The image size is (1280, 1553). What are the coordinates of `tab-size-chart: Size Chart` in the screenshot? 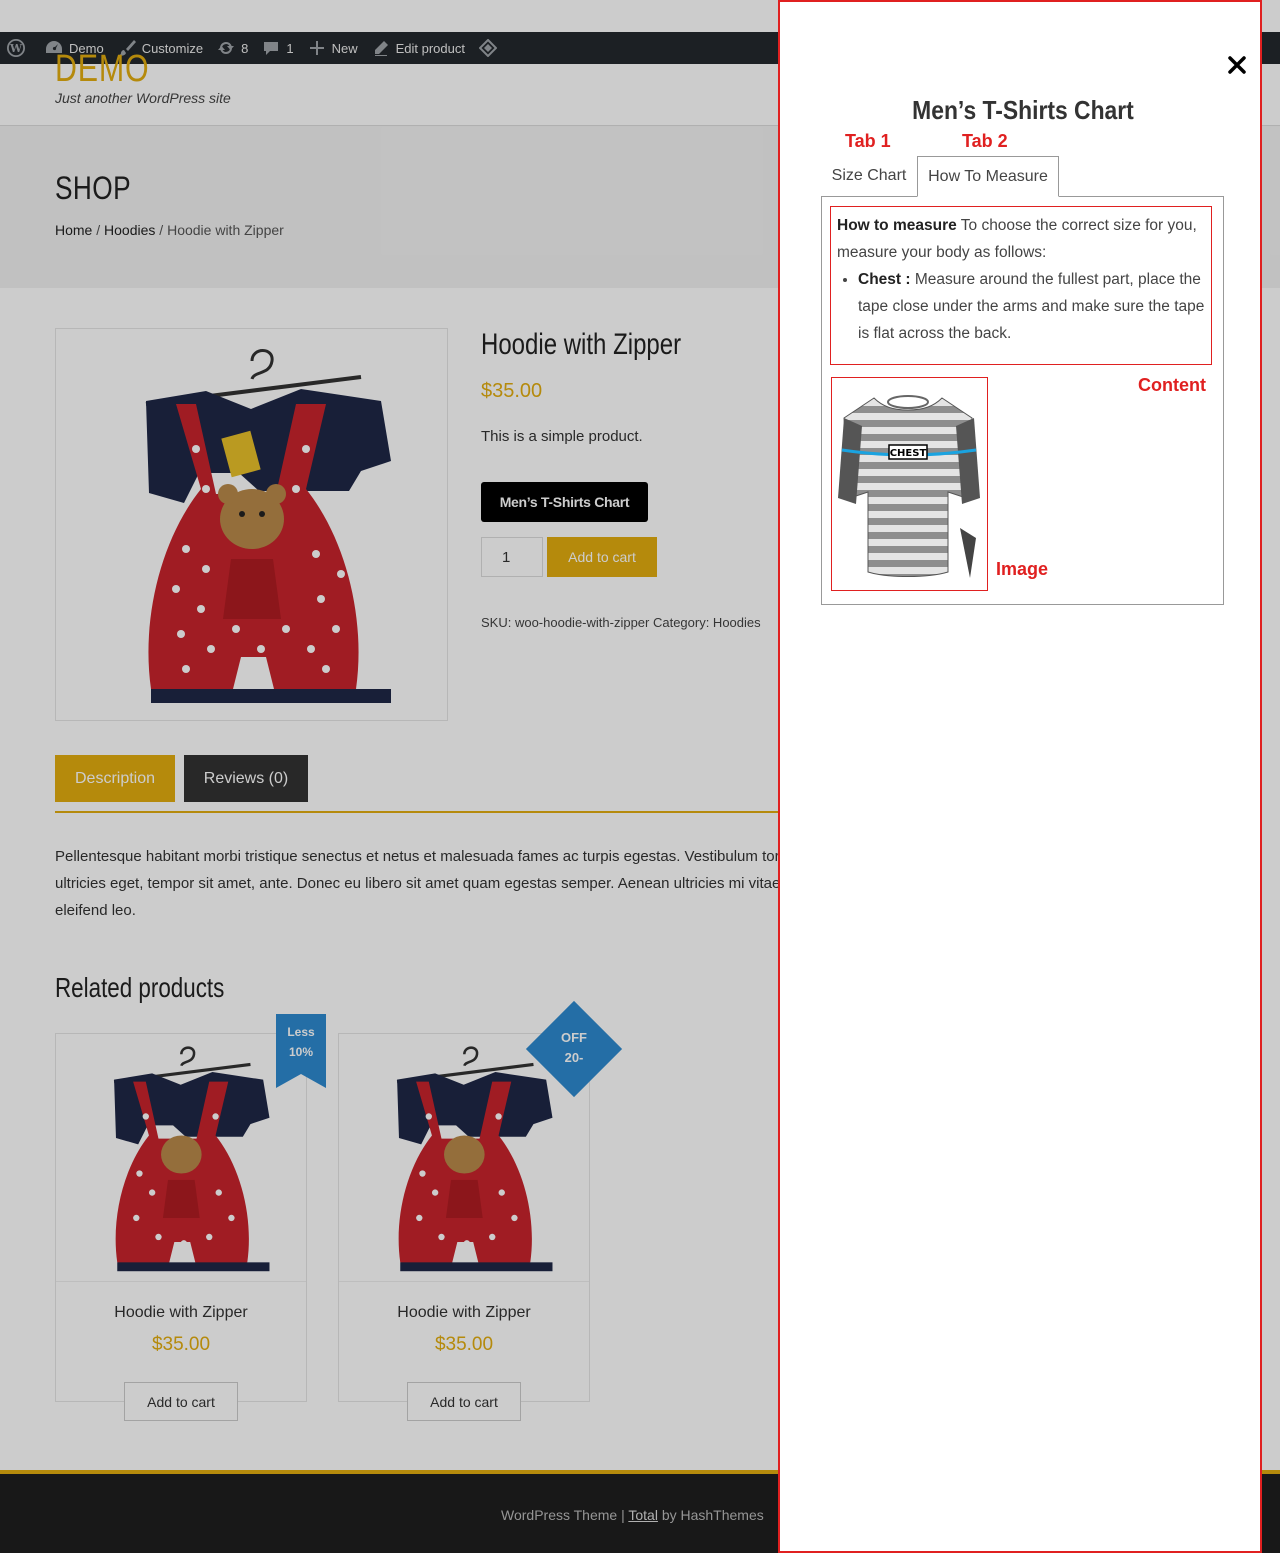 It's located at (869, 176).